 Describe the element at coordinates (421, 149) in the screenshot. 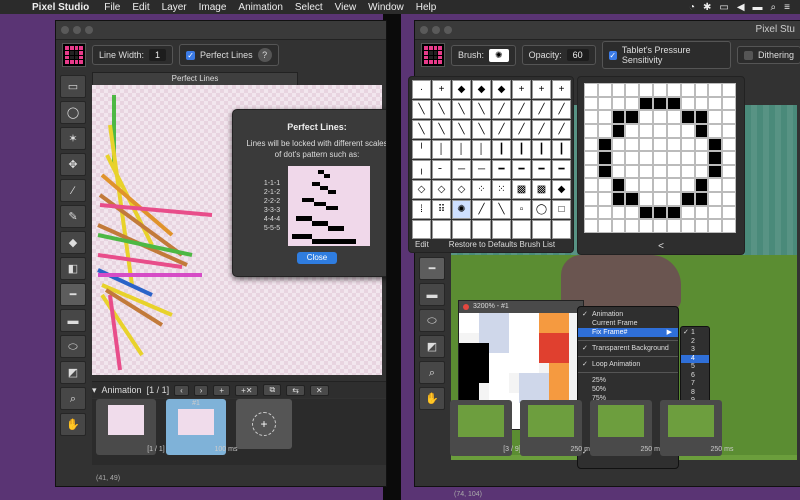

I see `brush-bar-icon: ╵` at that location.